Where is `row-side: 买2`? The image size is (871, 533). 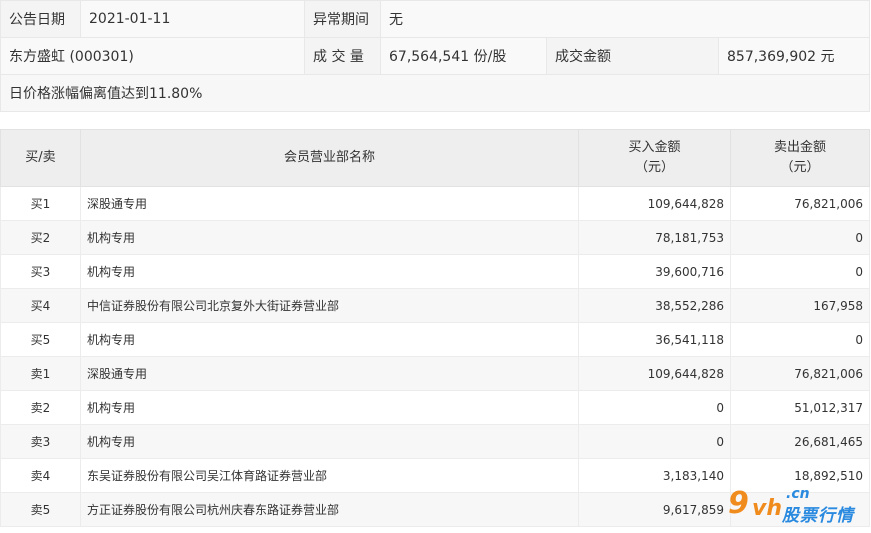 row-side: 买2 is located at coordinates (40, 237).